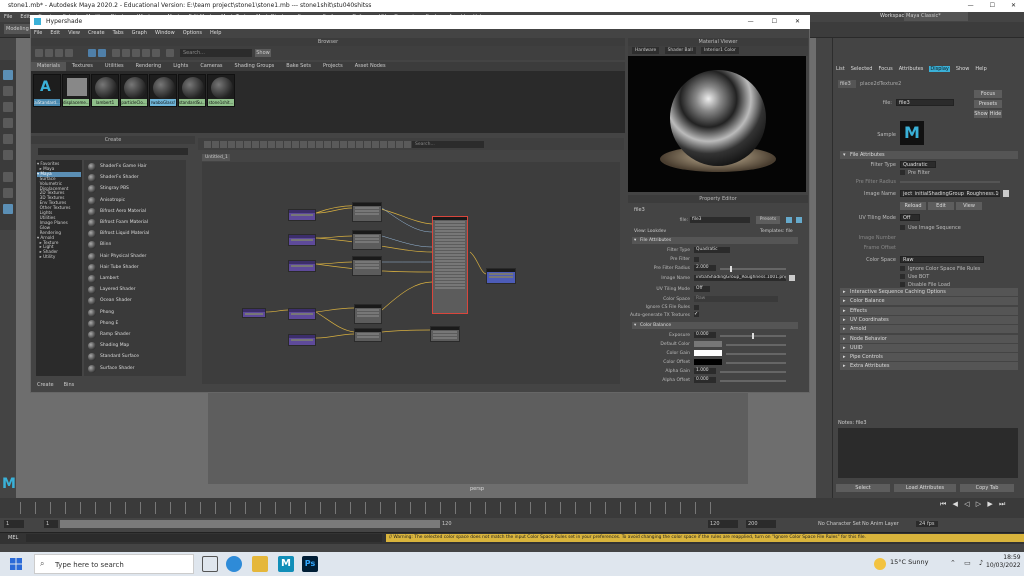 This screenshot has width=1024, height=576. Describe the element at coordinates (736, 299) in the screenshot. I see `pe-color-space-select: Raw` at that location.